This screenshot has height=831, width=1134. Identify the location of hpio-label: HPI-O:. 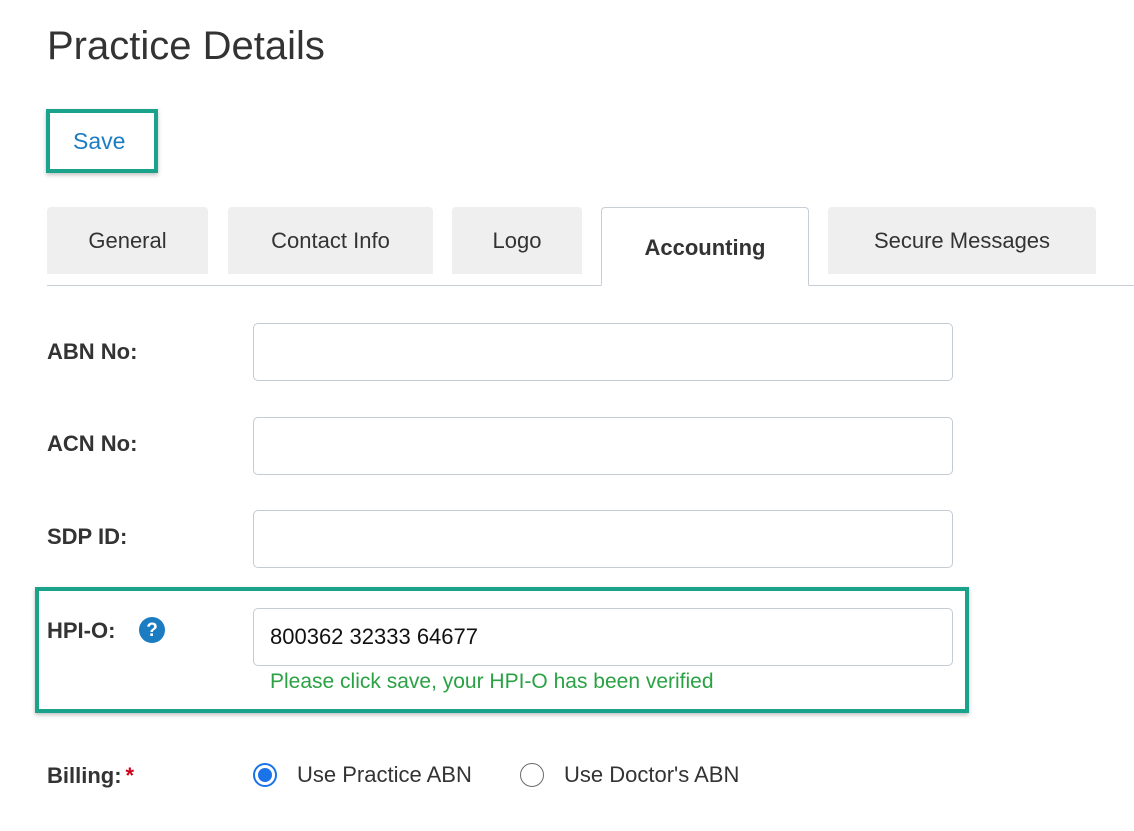
(81, 630).